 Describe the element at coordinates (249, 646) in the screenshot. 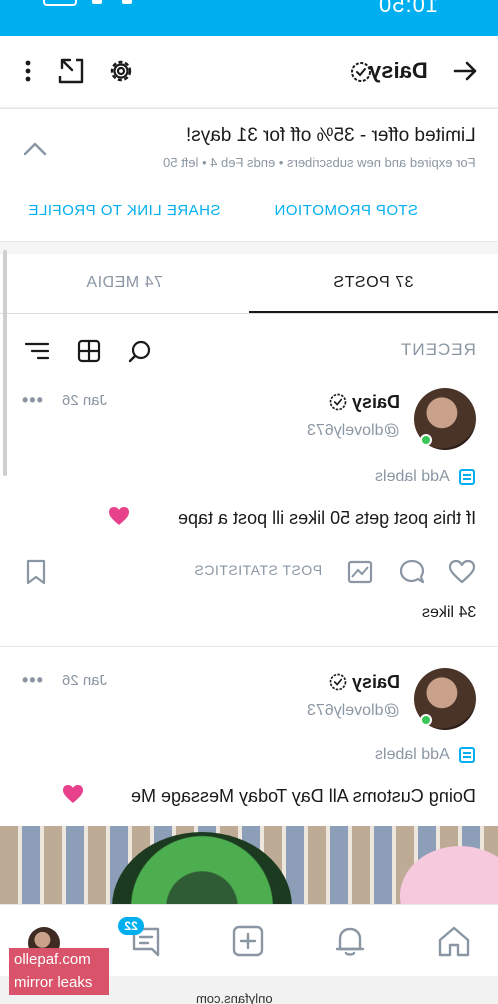

I see `post-divider` at that location.